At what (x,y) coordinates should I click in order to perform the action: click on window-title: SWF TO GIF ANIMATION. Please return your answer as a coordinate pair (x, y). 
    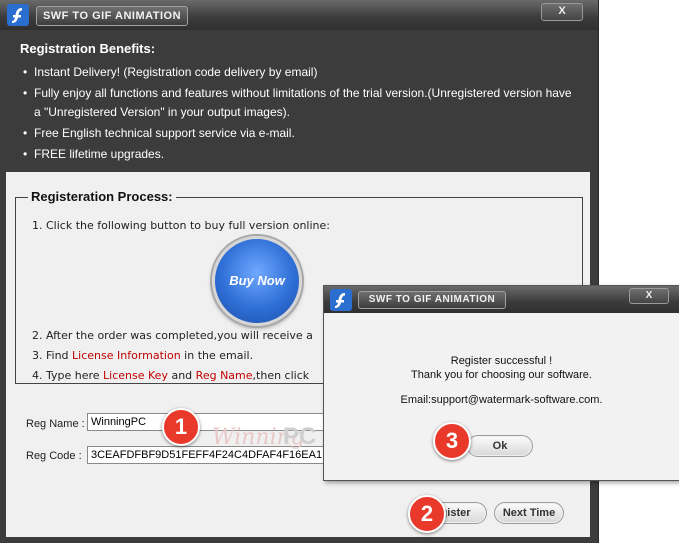
    Looking at the image, I should click on (112, 16).